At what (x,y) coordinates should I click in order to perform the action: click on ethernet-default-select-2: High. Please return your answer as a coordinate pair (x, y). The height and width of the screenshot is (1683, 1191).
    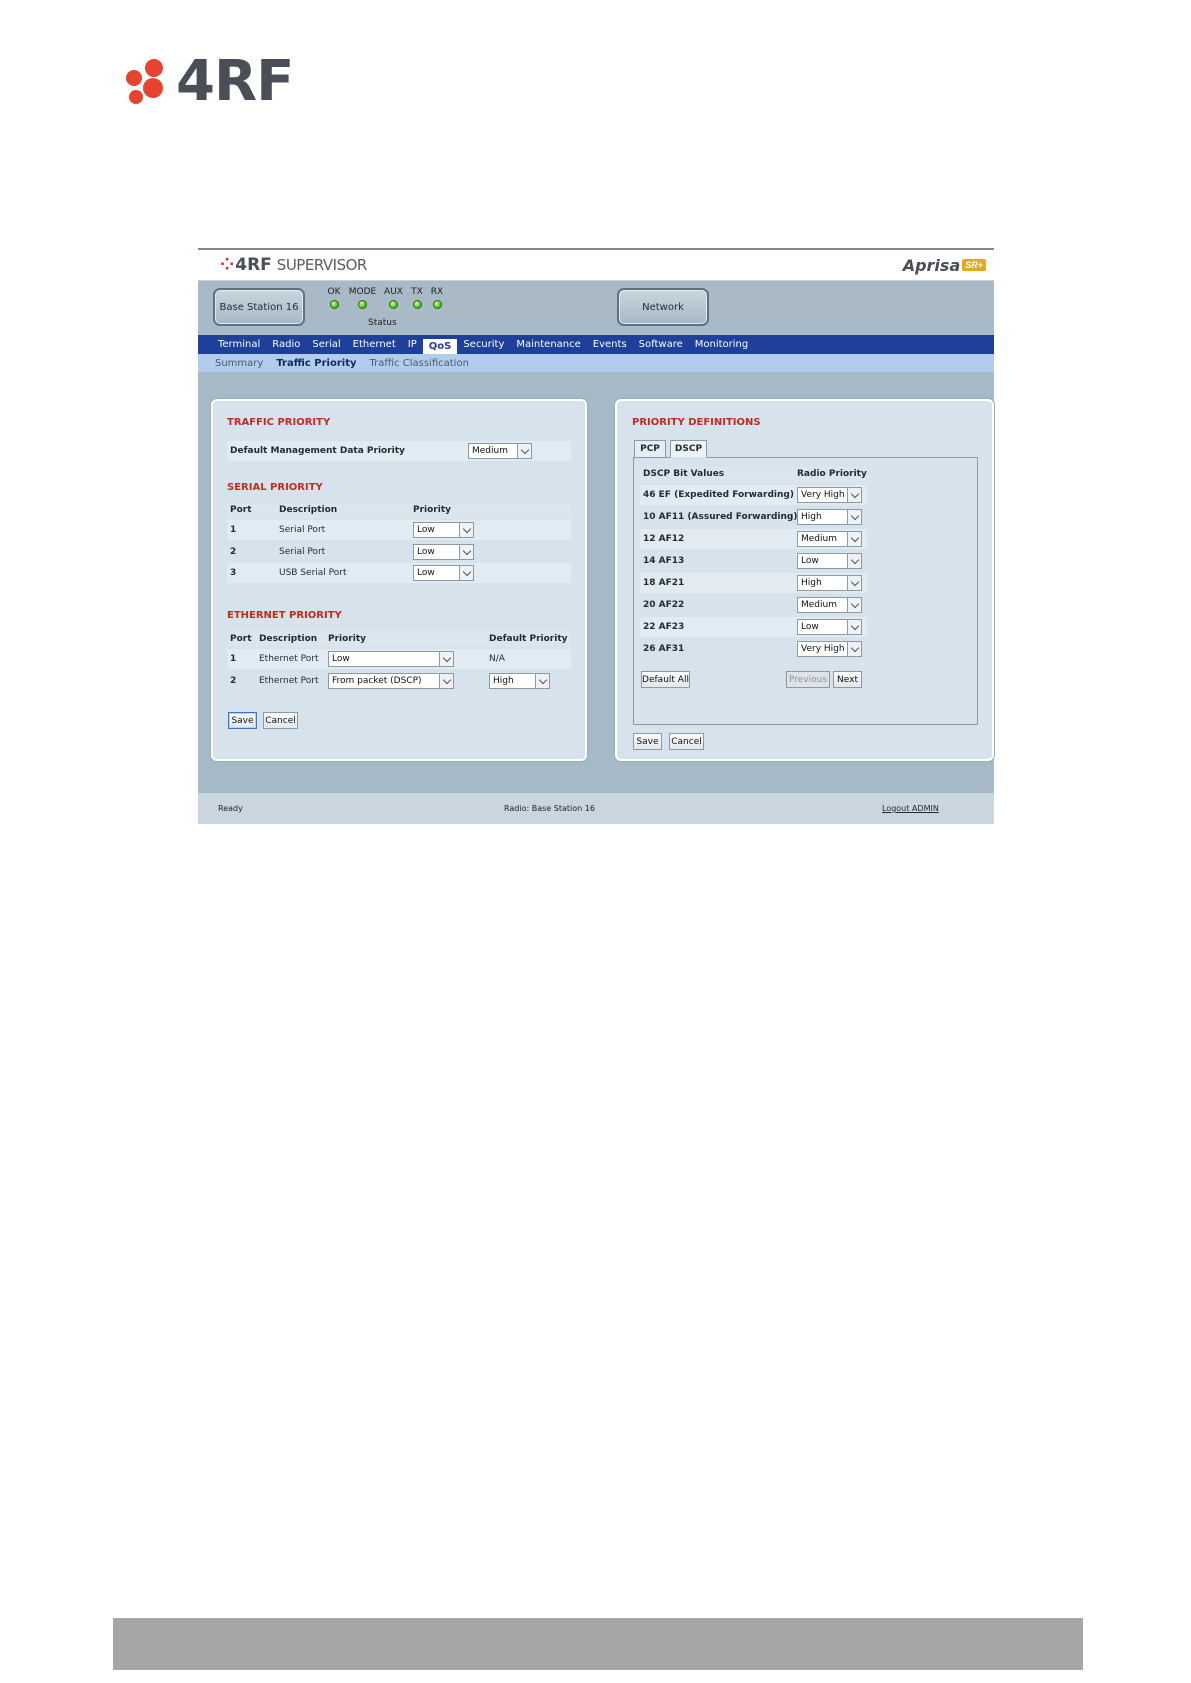
    Looking at the image, I should click on (519, 681).